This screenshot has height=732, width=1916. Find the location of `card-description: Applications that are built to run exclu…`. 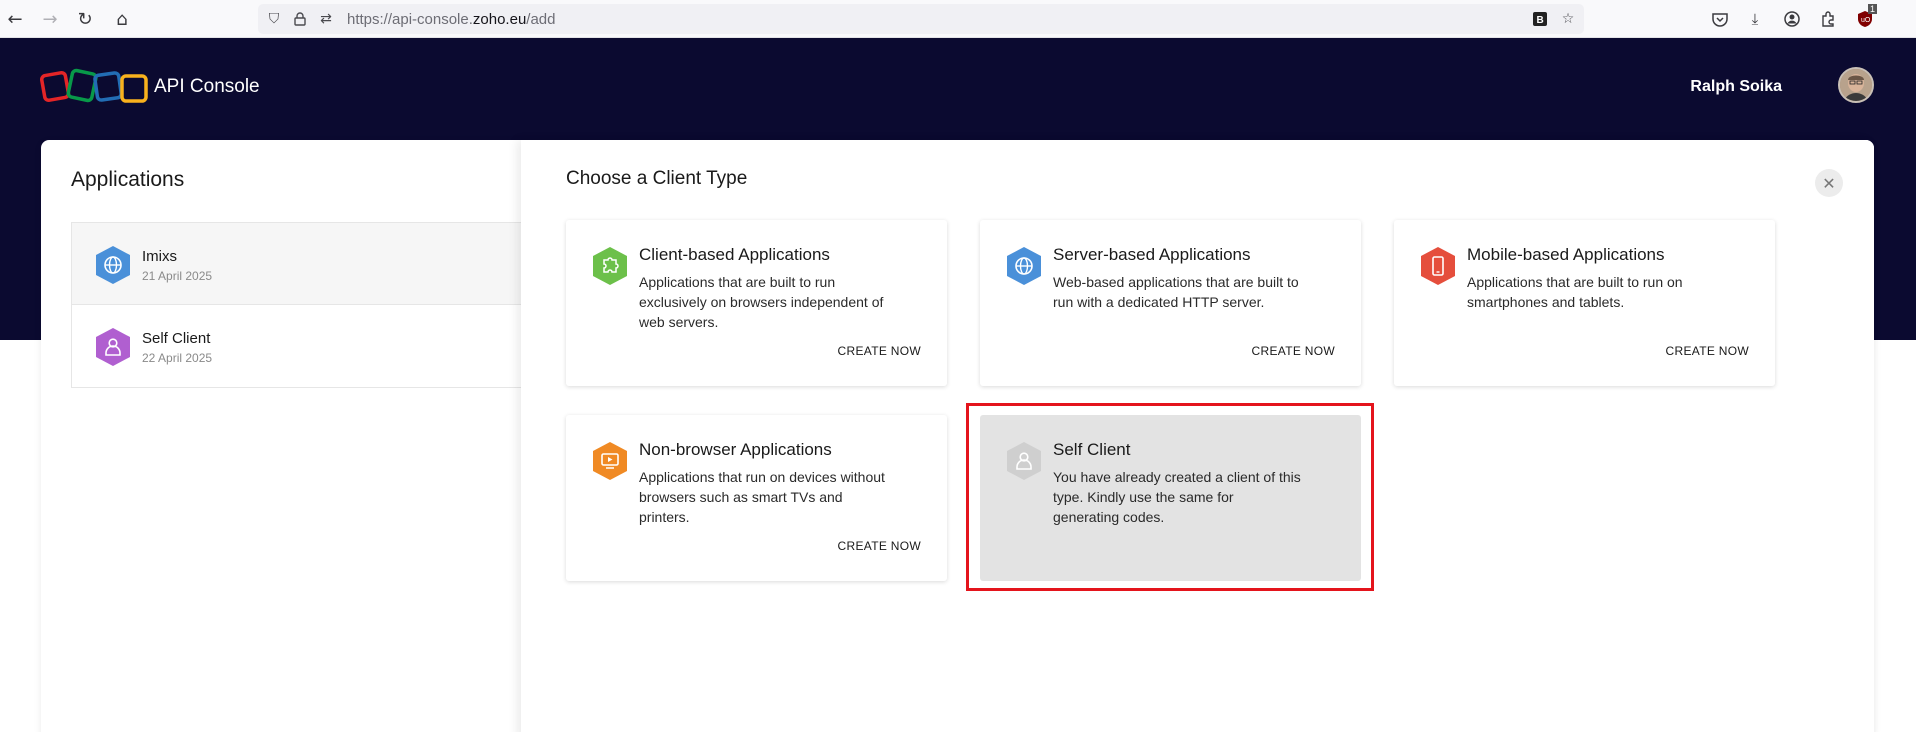

card-description: Applications that are built to run exclu… is located at coordinates (761, 302).